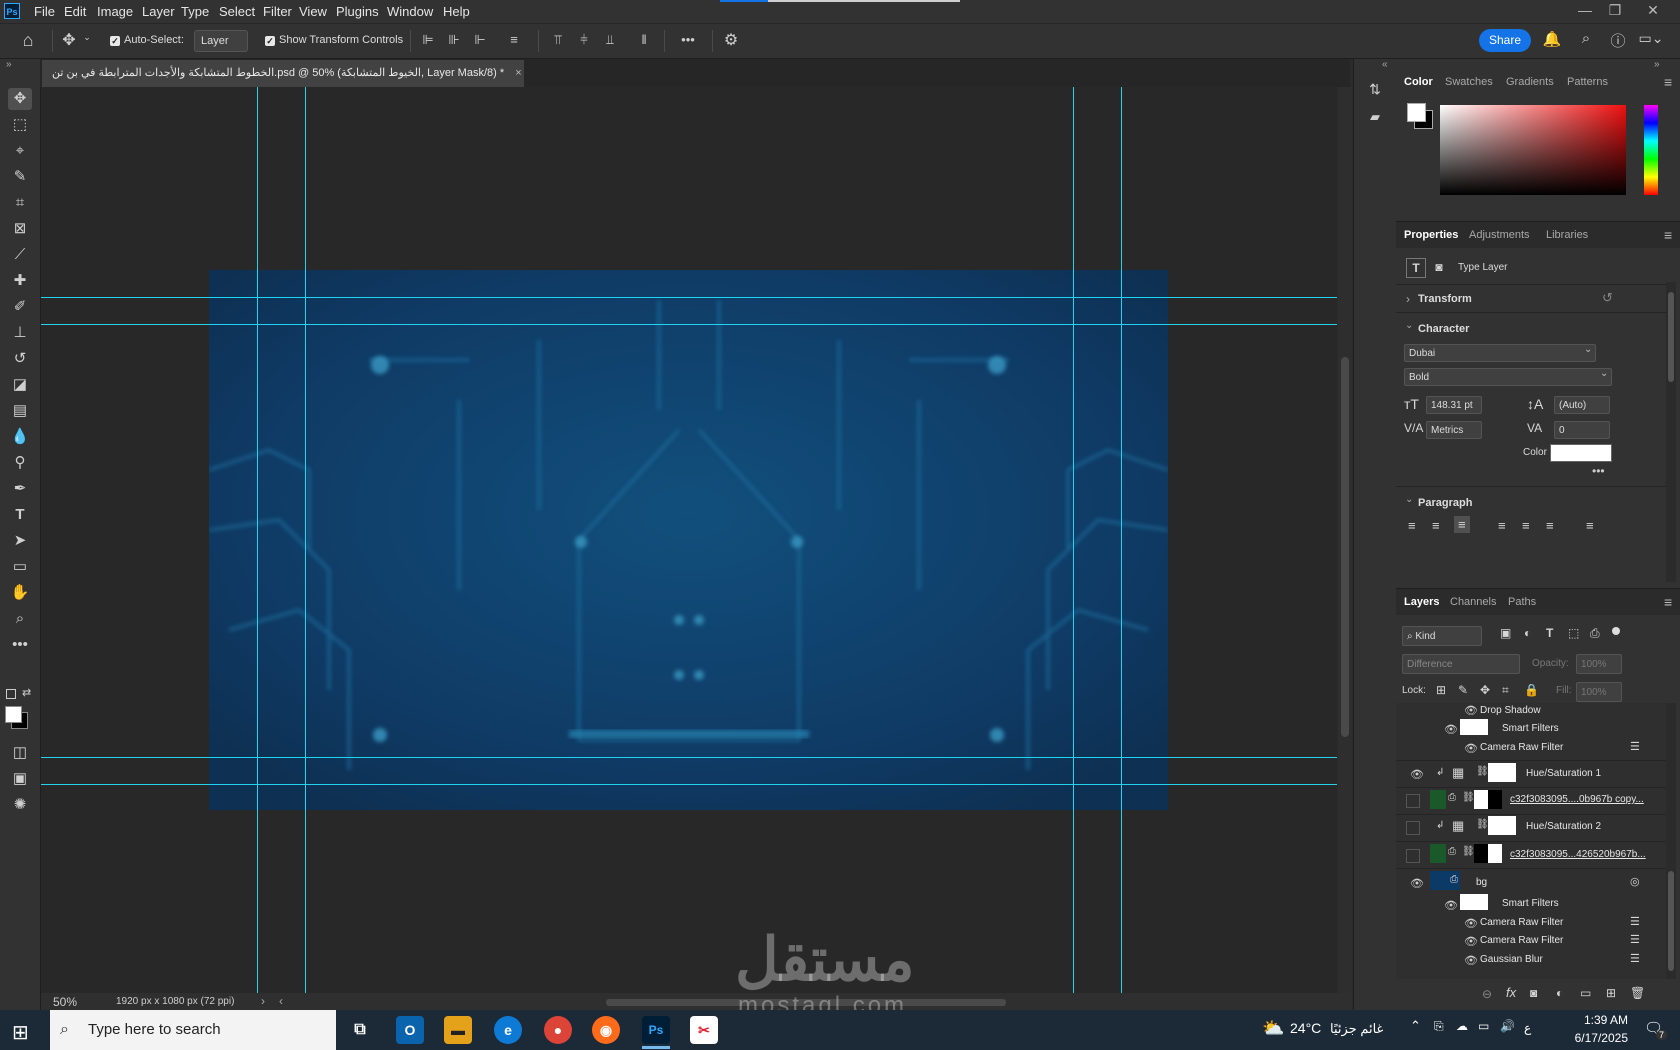 The height and width of the screenshot is (1050, 1680). I want to click on brush-tool-icon: ✐, so click(20, 307).